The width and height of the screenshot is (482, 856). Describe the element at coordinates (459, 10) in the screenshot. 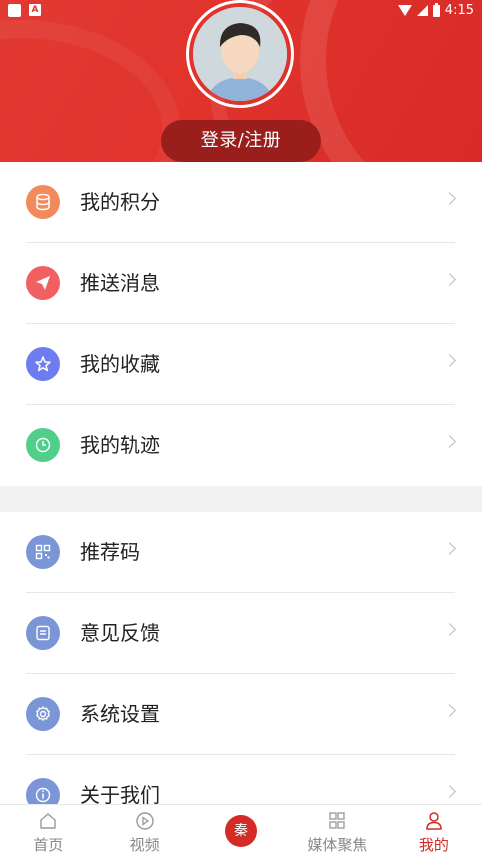

I see `status-time: 4:15` at that location.